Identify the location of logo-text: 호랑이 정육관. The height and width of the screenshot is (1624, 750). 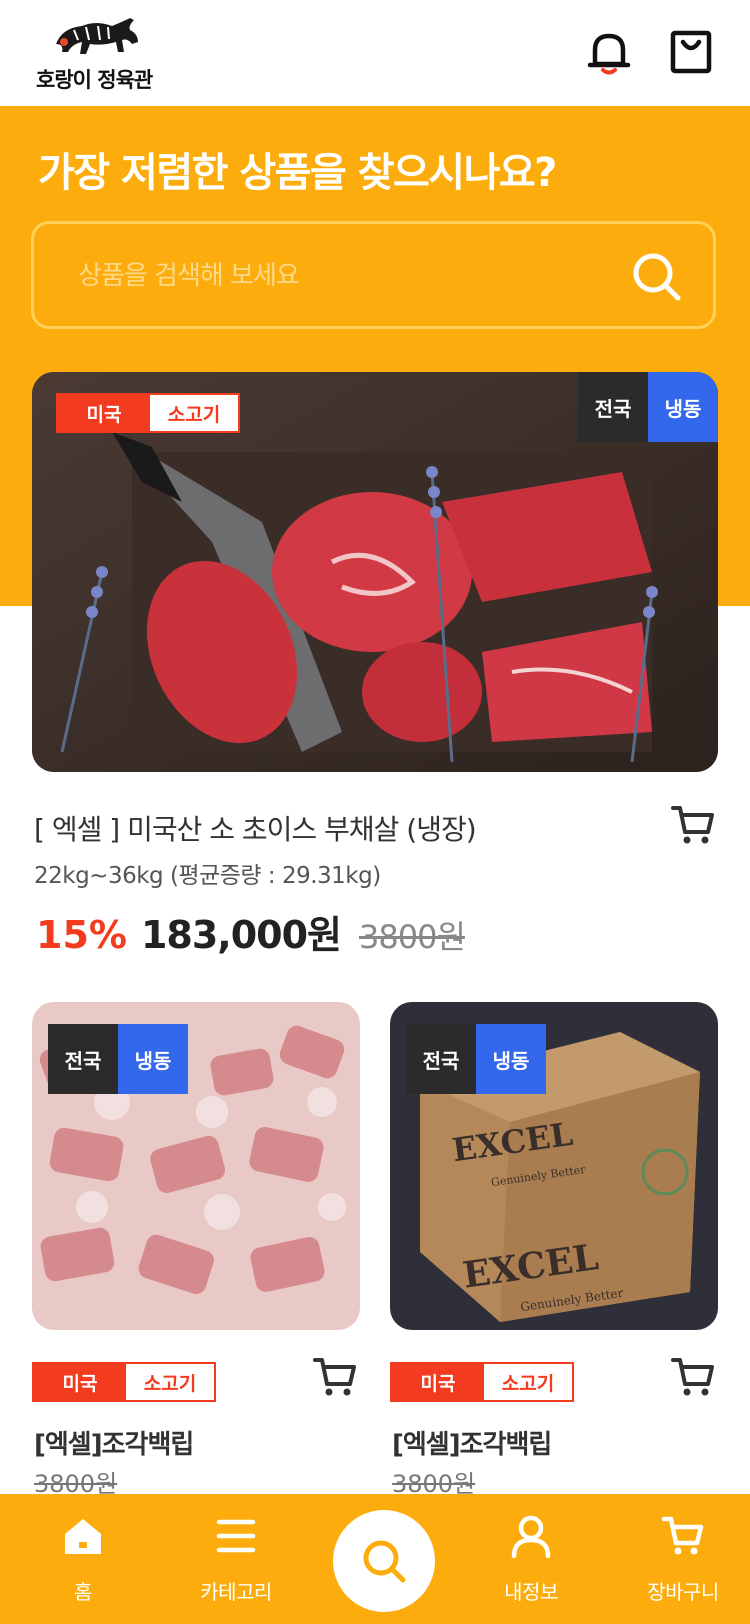
(94, 79).